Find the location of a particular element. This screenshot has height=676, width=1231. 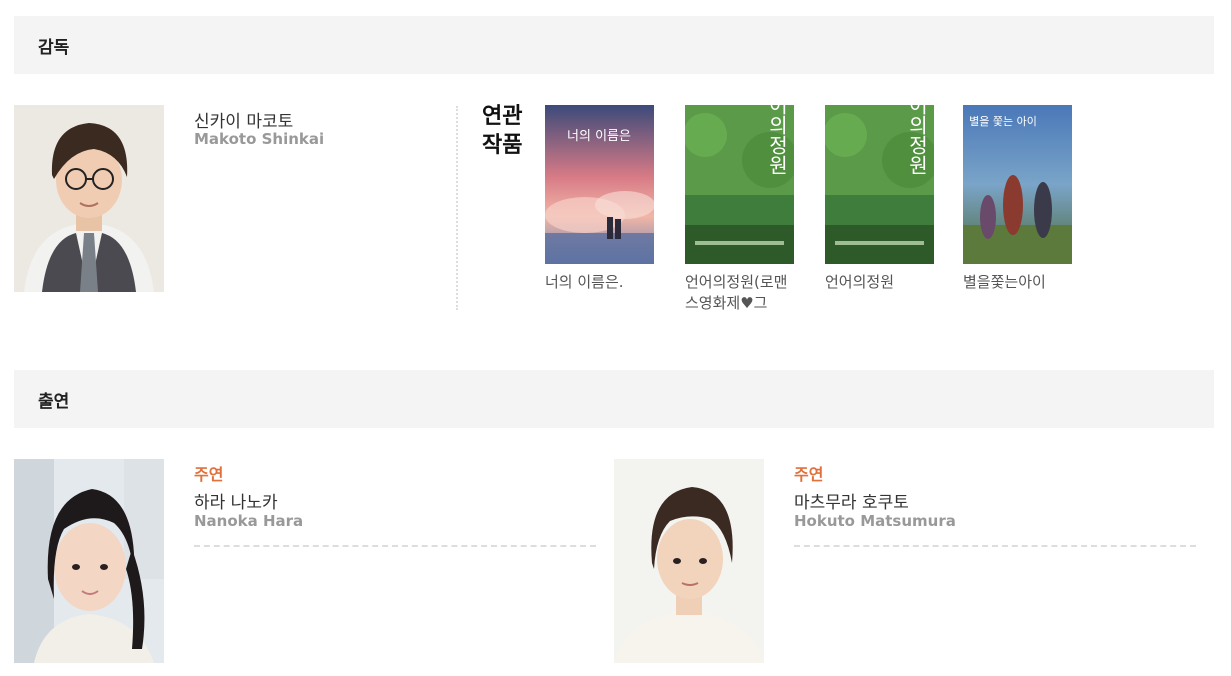

poster-your-name: 너의 이름은 is located at coordinates (599, 184).